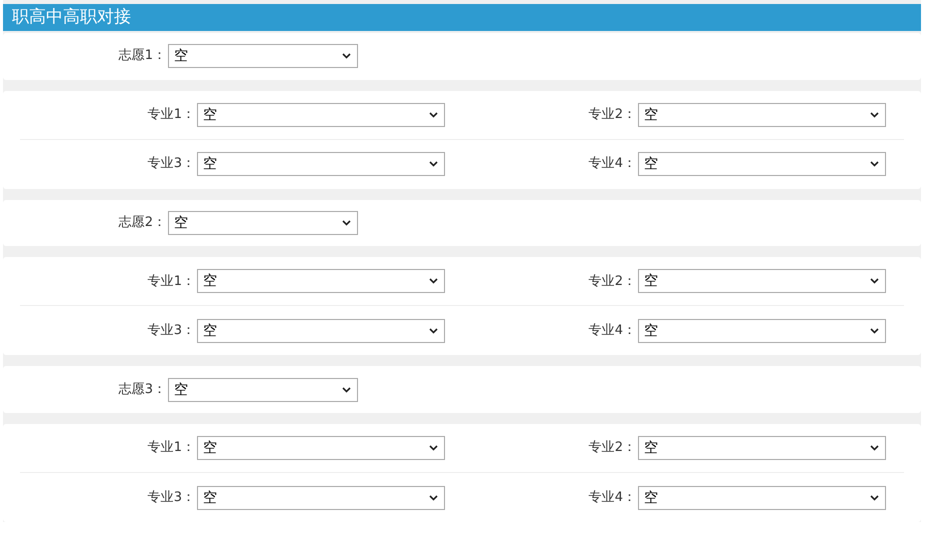  I want to click on field-label: 志愿3：, so click(142, 389).